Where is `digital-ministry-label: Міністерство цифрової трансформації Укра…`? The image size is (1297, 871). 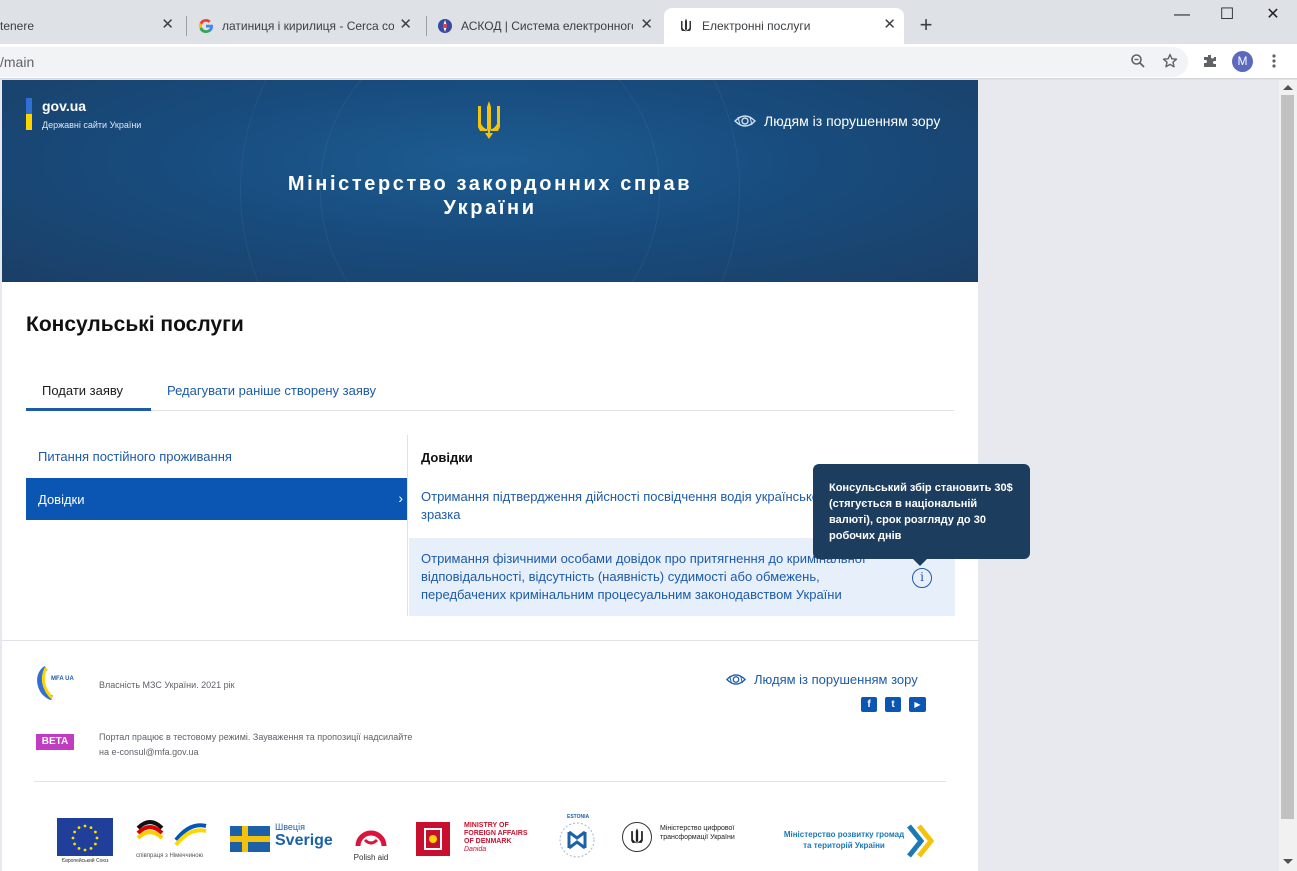
digital-ministry-label: Міністерство цифрової трансформації Укра… is located at coordinates (697, 833).